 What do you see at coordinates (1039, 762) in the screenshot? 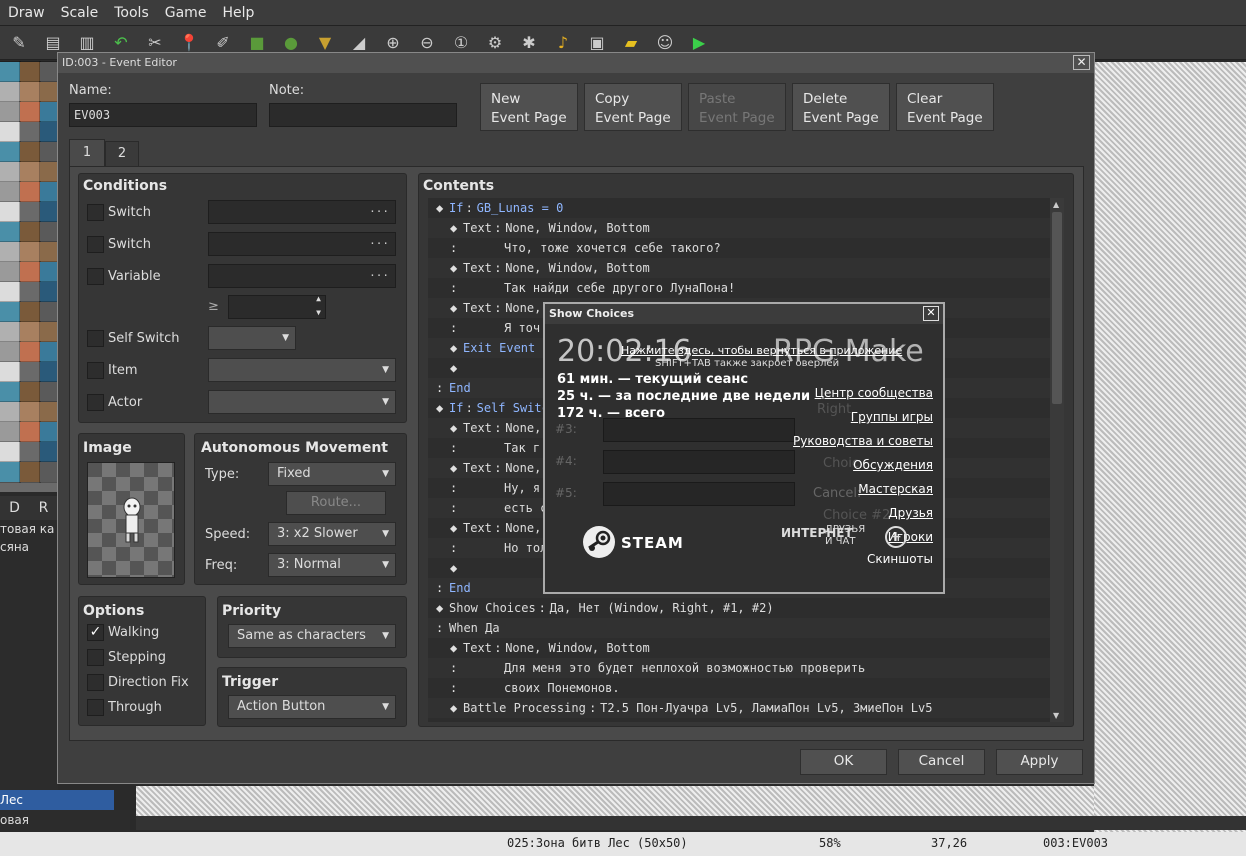
I see `apply-button: Apply` at bounding box center [1039, 762].